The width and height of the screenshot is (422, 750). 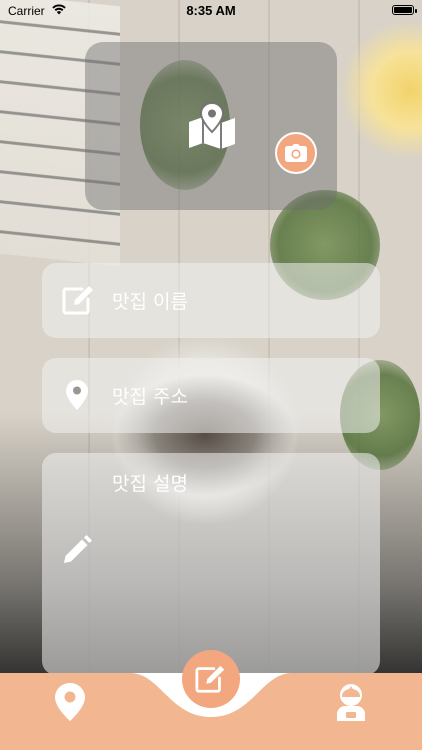 I want to click on camera-button, so click(x=296, y=153).